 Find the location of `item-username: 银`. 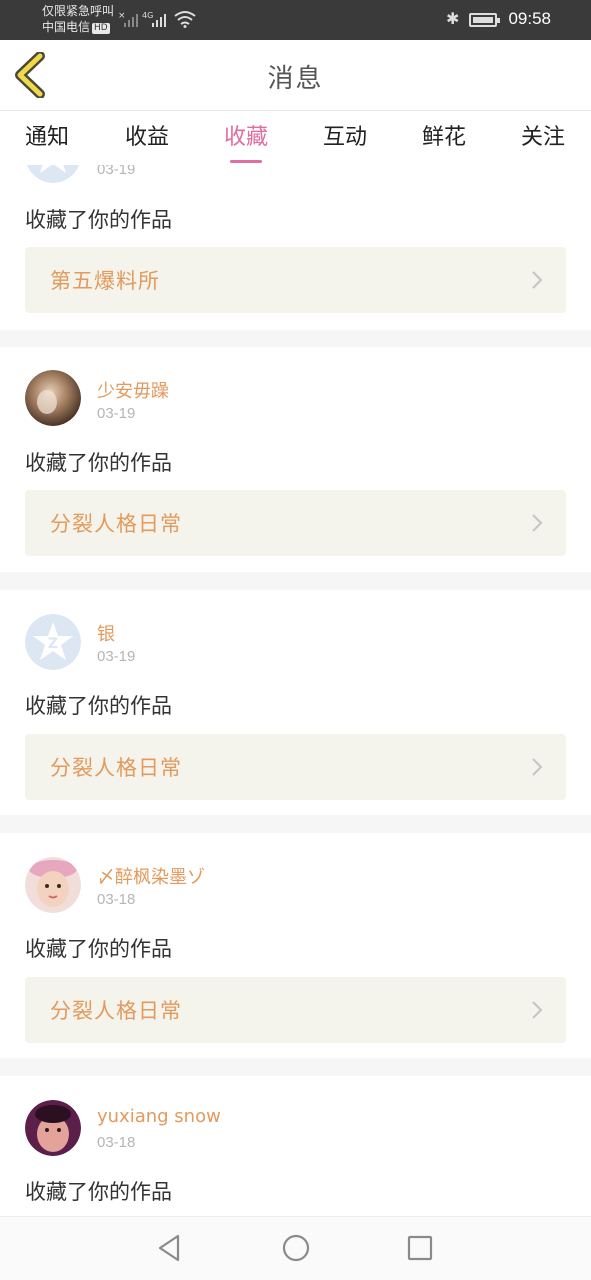

item-username: 银 is located at coordinates (106, 633).